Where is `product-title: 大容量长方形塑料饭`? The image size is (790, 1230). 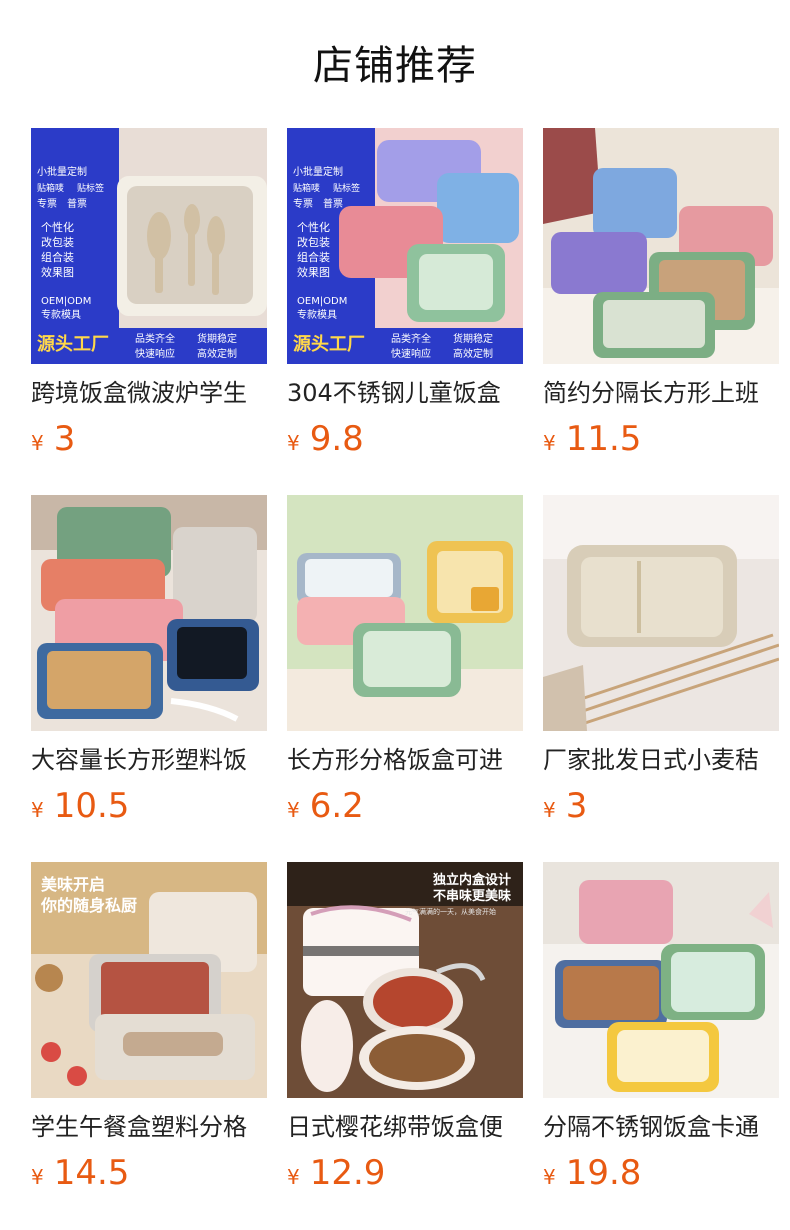
product-title: 大容量长方形塑料饭 is located at coordinates (149, 760).